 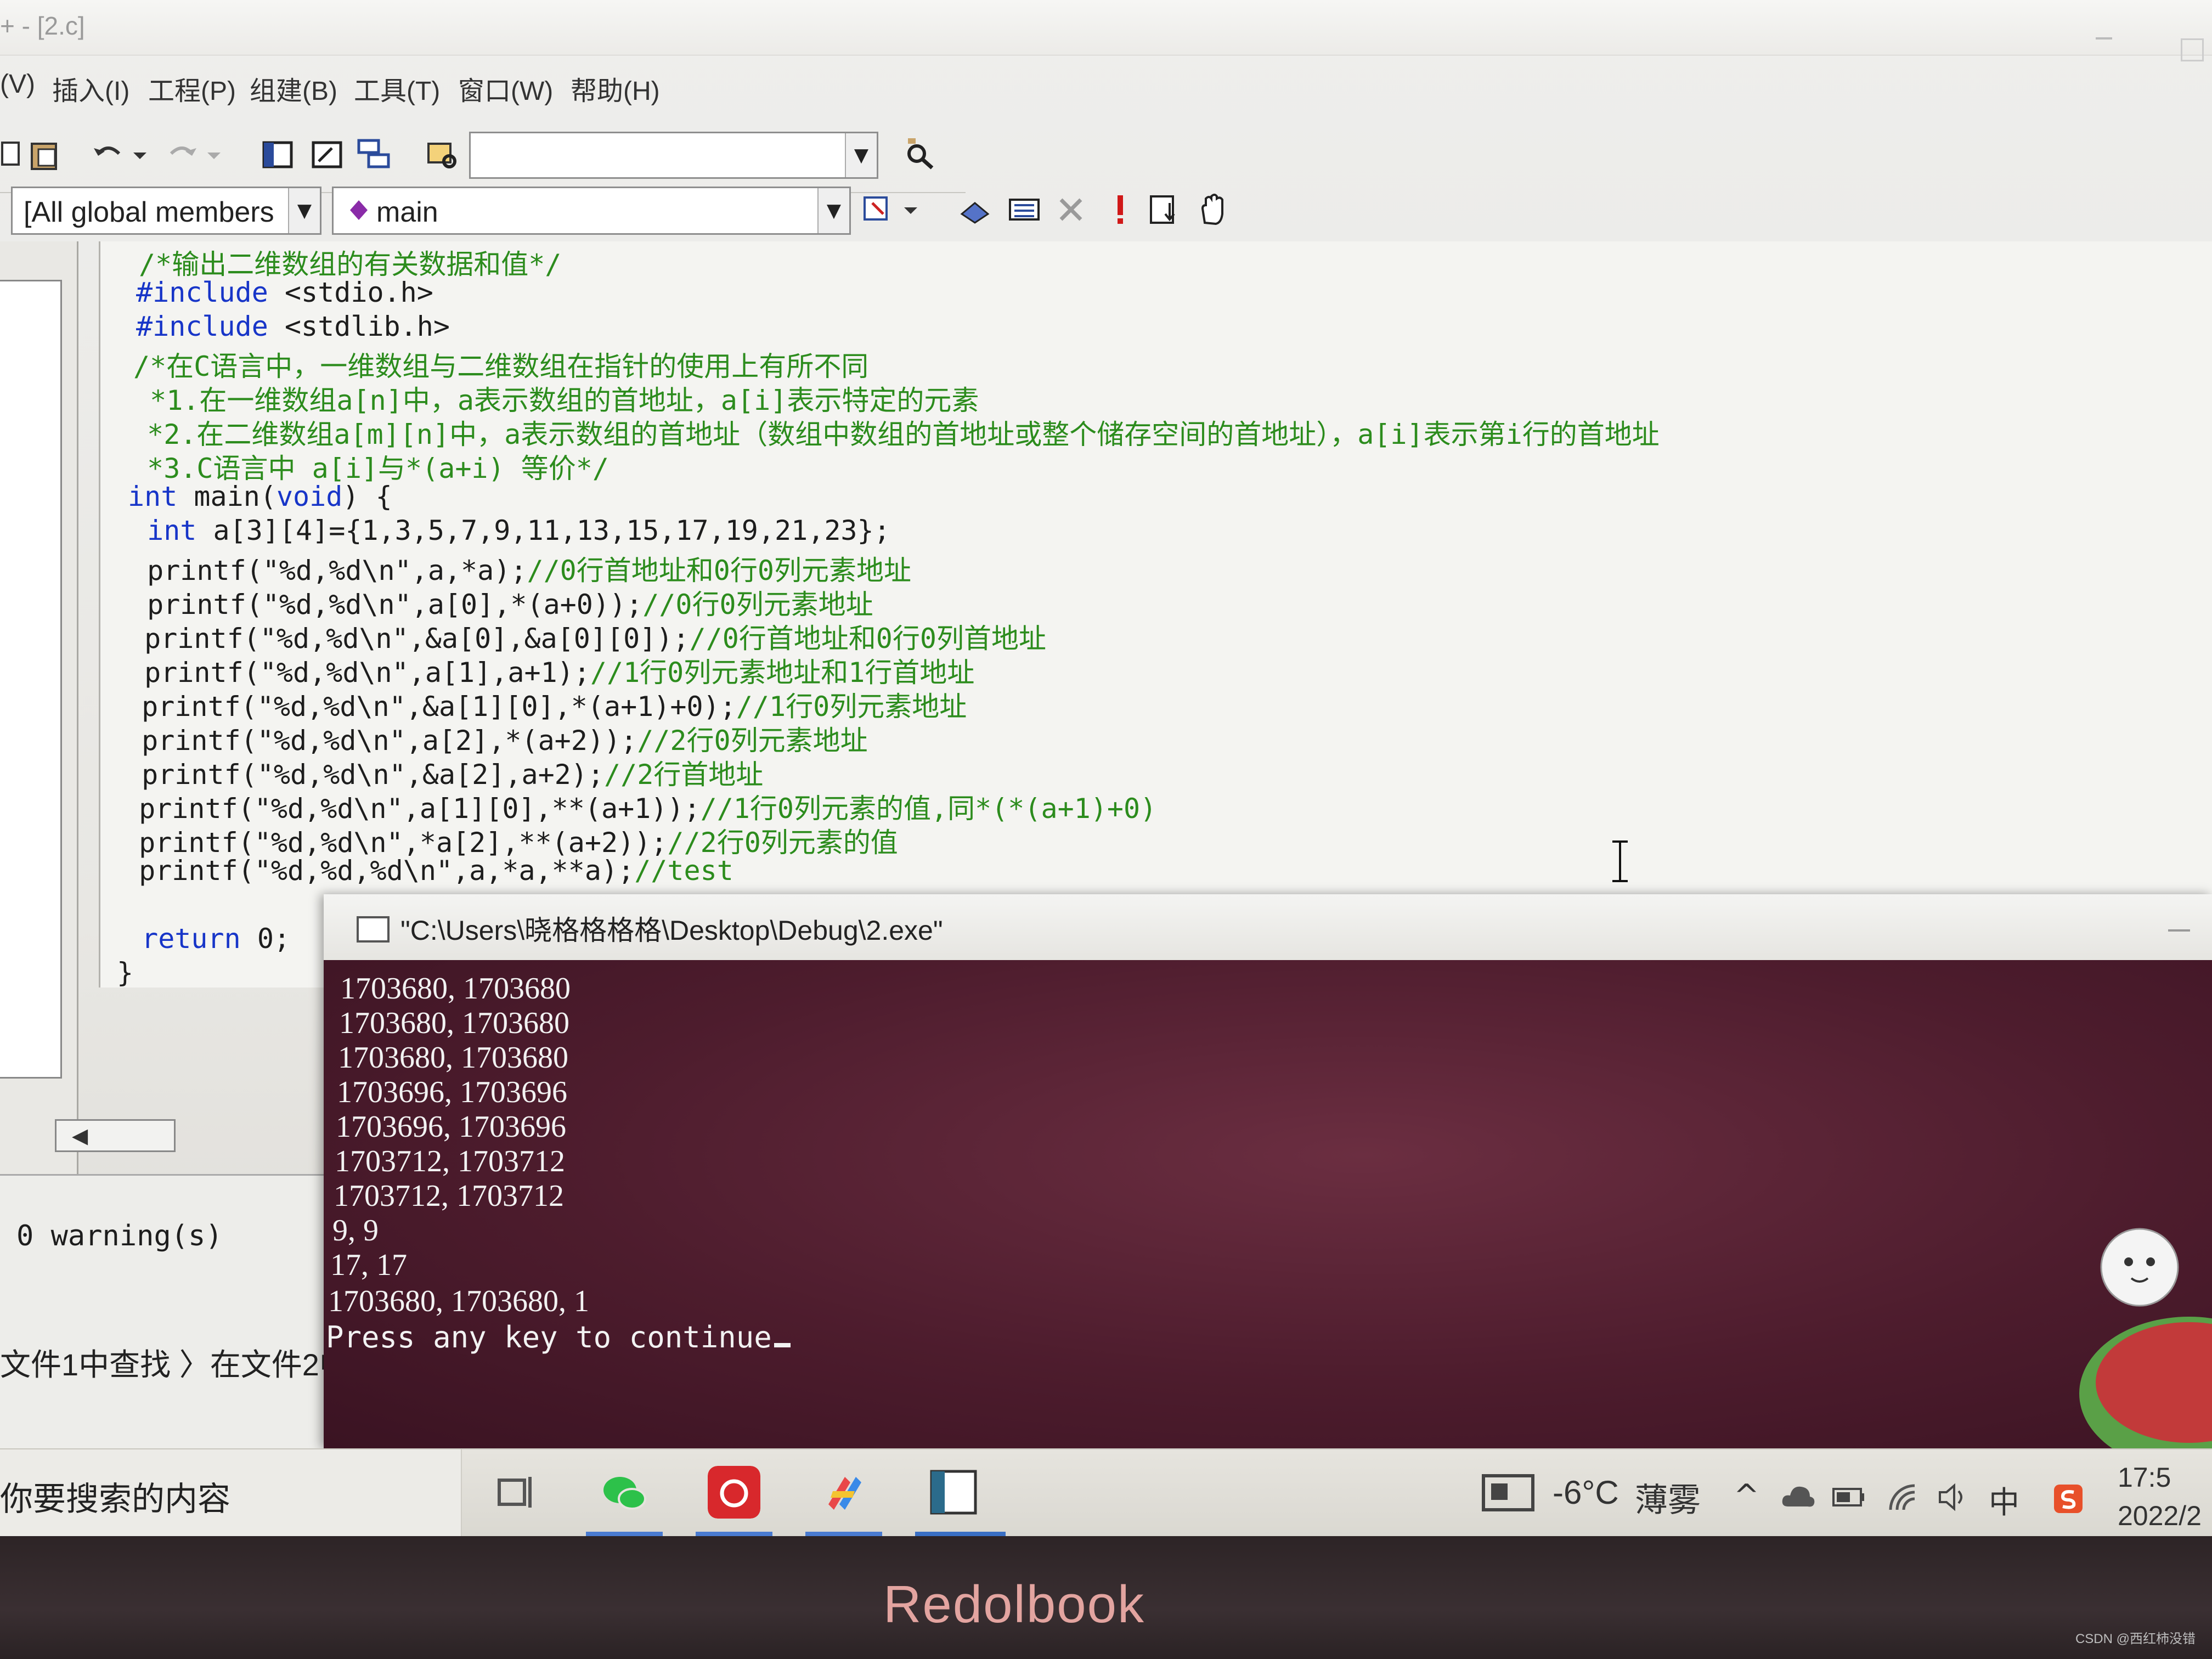 What do you see at coordinates (501, 367) in the screenshot?
I see `code-comment: /*在C语言中，一维数组与二维数组在指针的使用上有所不同` at bounding box center [501, 367].